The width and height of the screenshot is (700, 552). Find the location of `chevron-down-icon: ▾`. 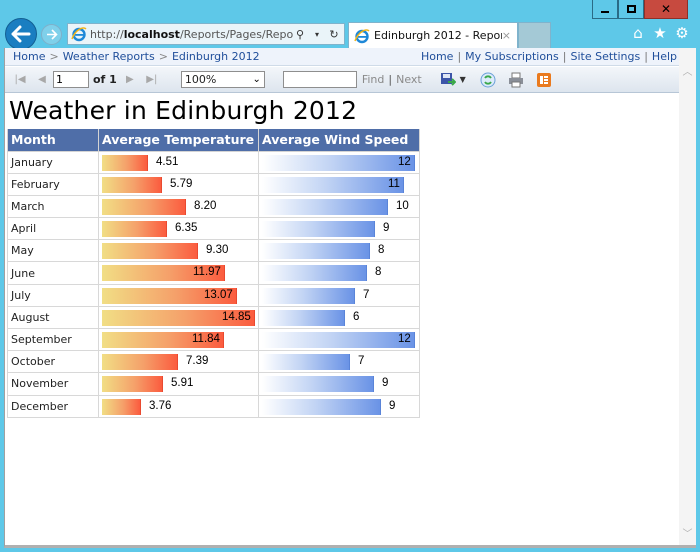

chevron-down-icon: ▾ is located at coordinates (317, 34).